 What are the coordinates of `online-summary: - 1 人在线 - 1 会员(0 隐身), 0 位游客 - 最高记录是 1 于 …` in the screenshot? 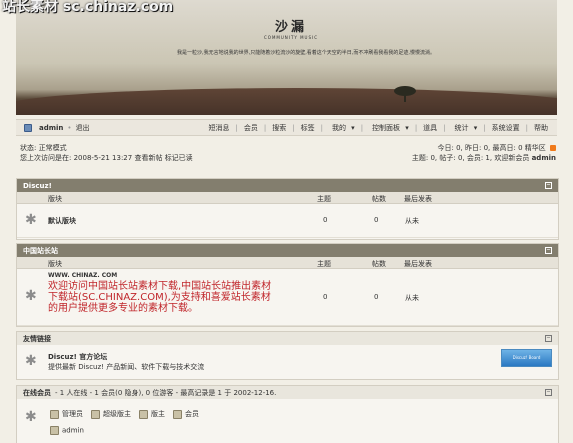 It's located at (166, 392).